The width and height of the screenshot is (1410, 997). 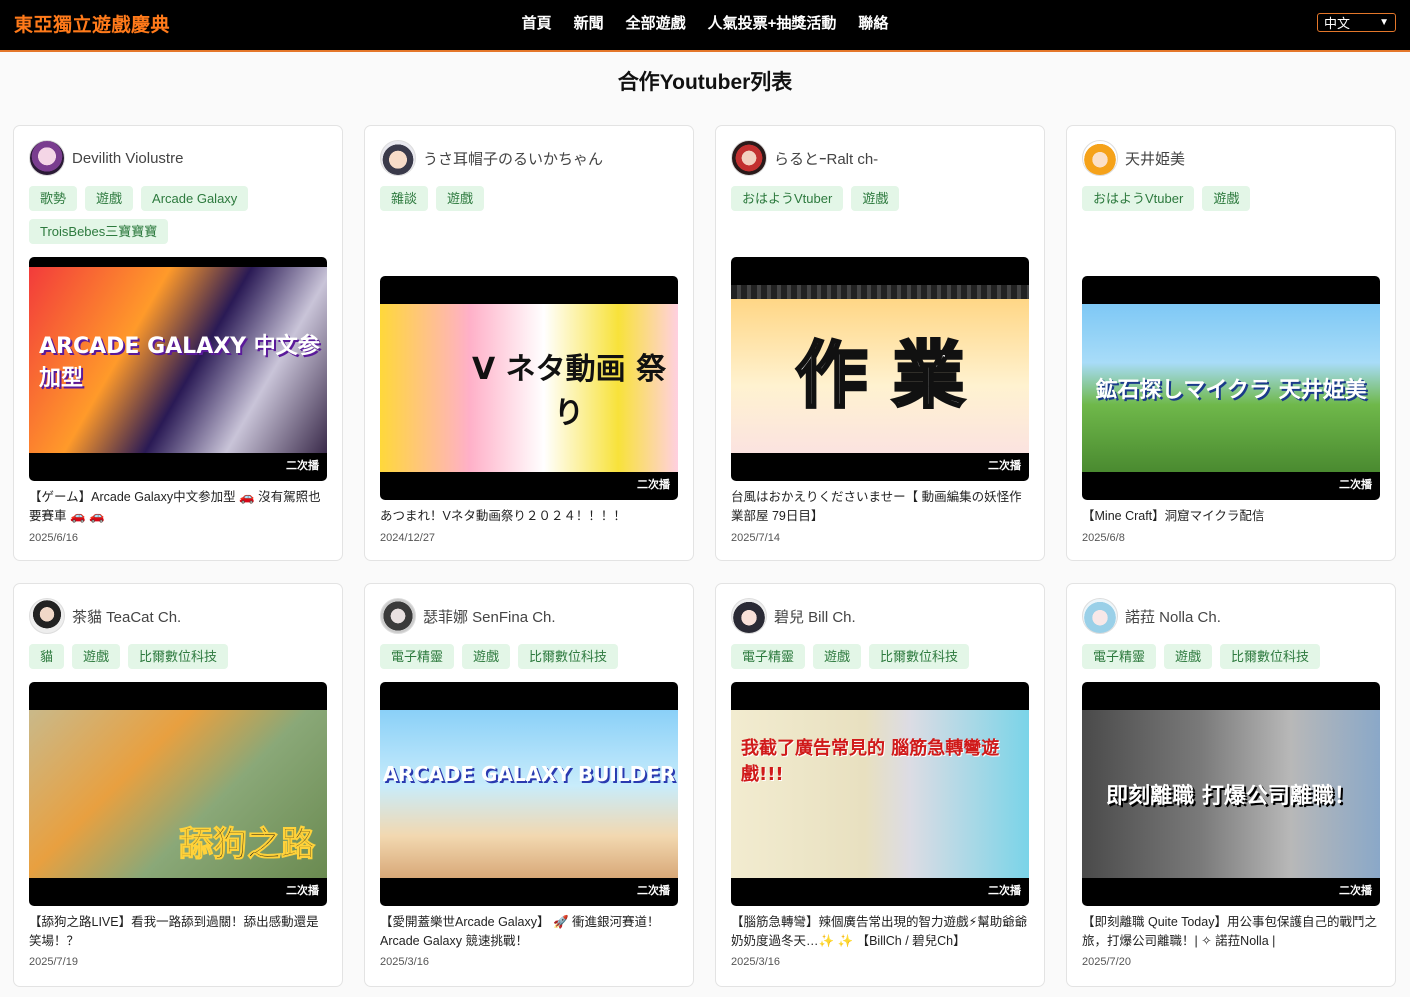 I want to click on channel-name: 茶貓 TeaCat Ch., so click(x=126, y=616).